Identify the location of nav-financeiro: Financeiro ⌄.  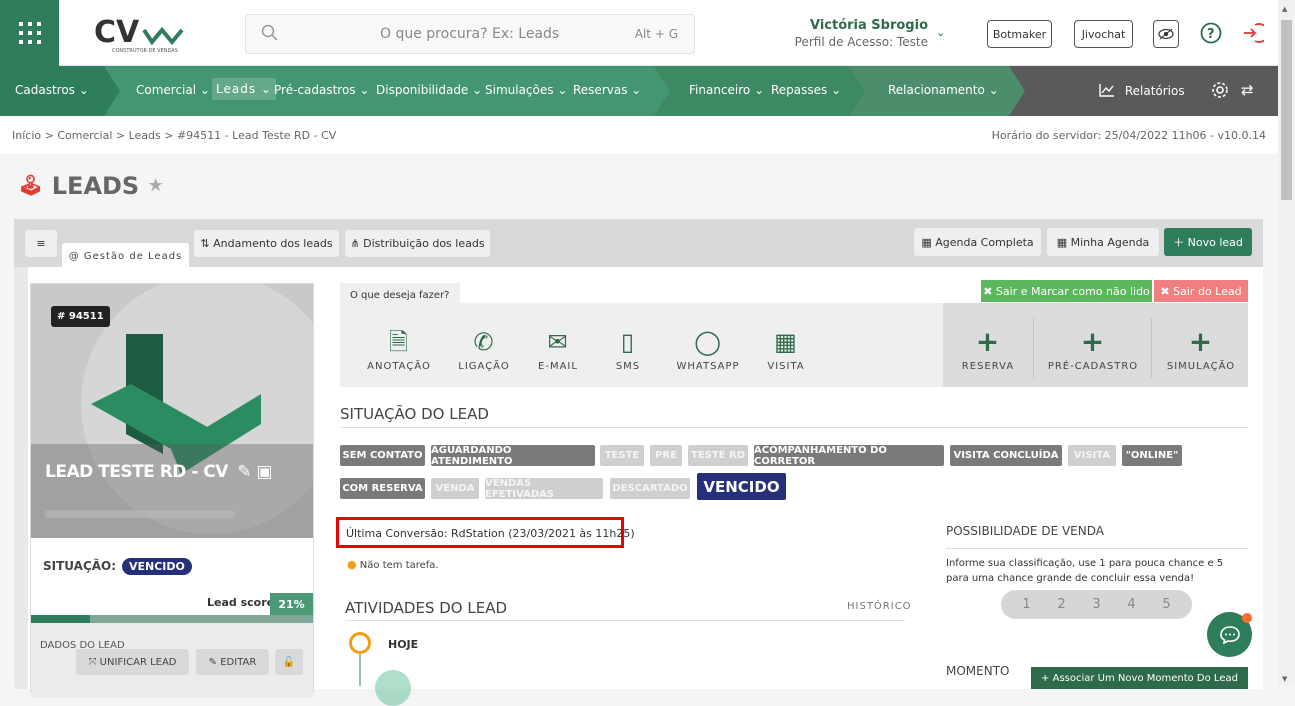
(726, 90).